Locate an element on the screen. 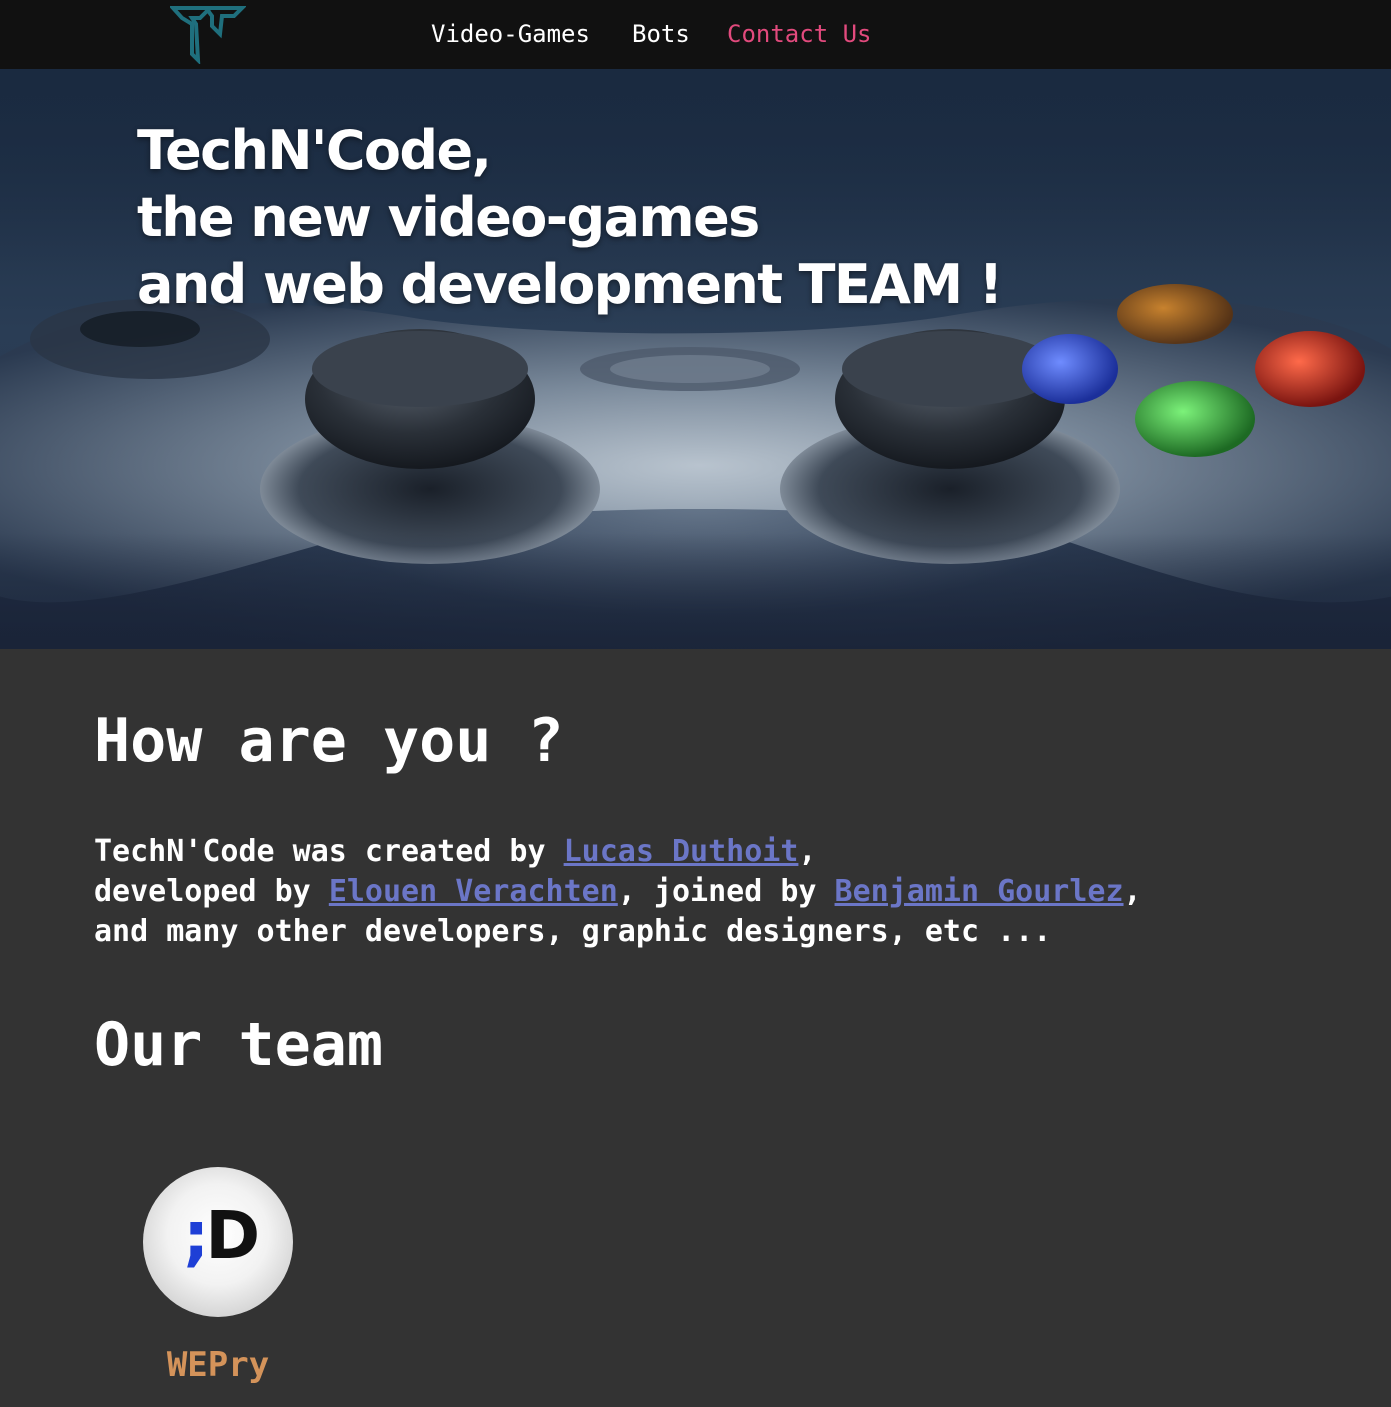 The width and height of the screenshot is (1391, 1407). avatar-semicolon: ; is located at coordinates (196, 1235).